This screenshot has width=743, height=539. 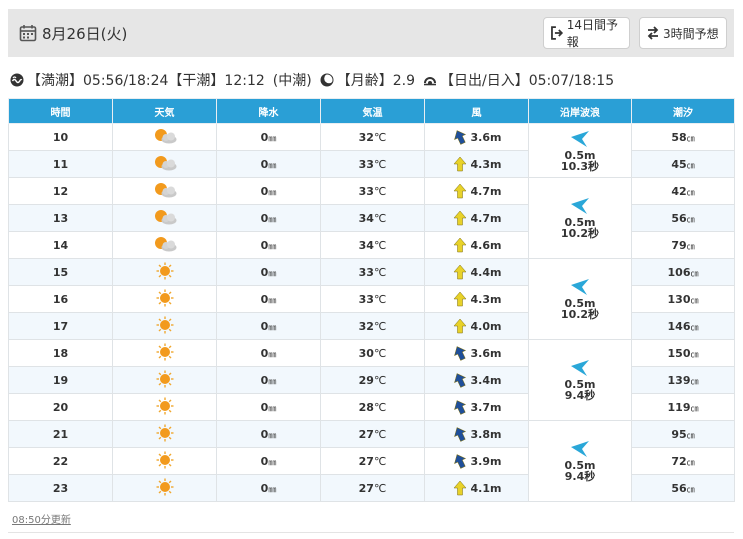 I want to click on wind-cell: 4.7m, so click(x=476, y=218).